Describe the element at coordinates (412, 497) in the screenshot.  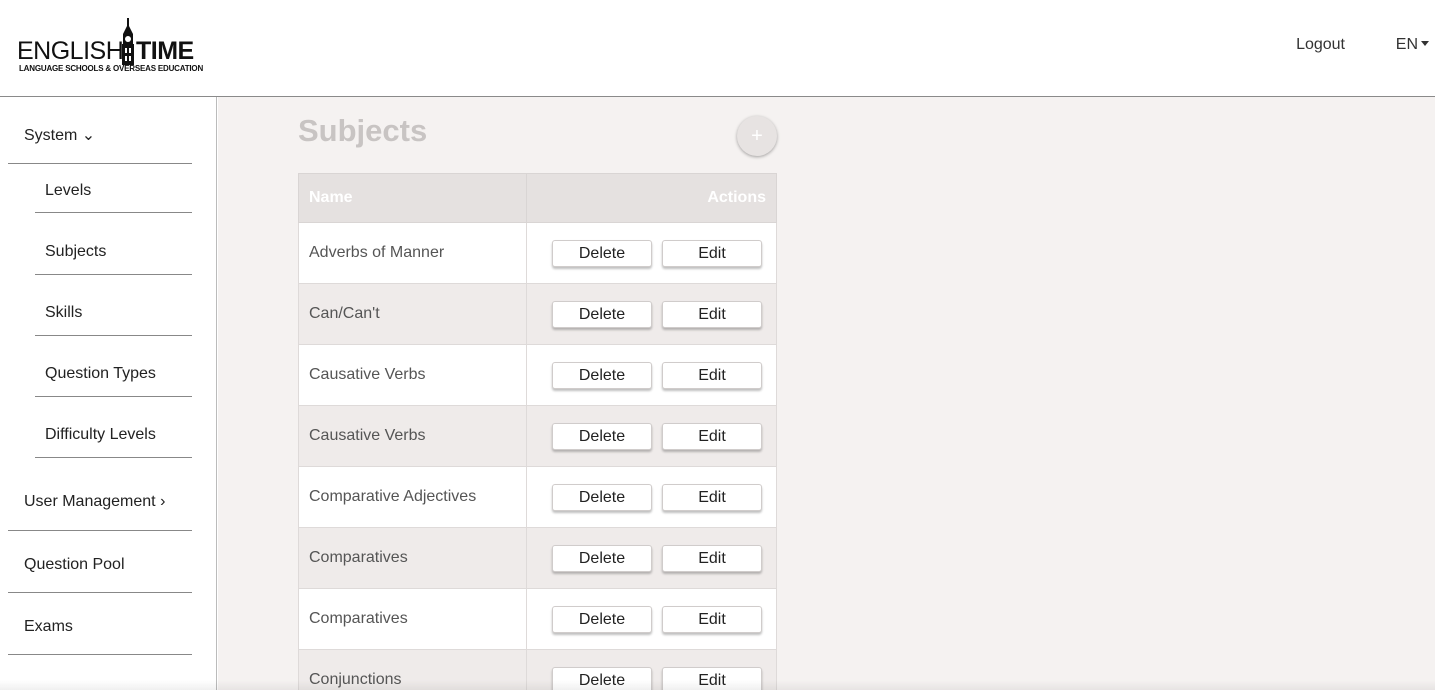
I see `subject-name-cell: Comparative Adjectives` at that location.